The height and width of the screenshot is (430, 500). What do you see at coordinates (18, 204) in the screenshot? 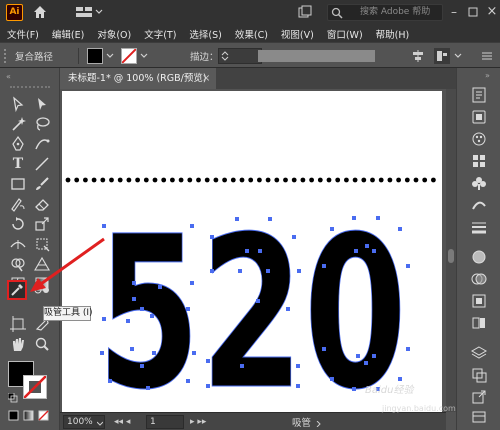
I see `shaper-icon` at bounding box center [18, 204].